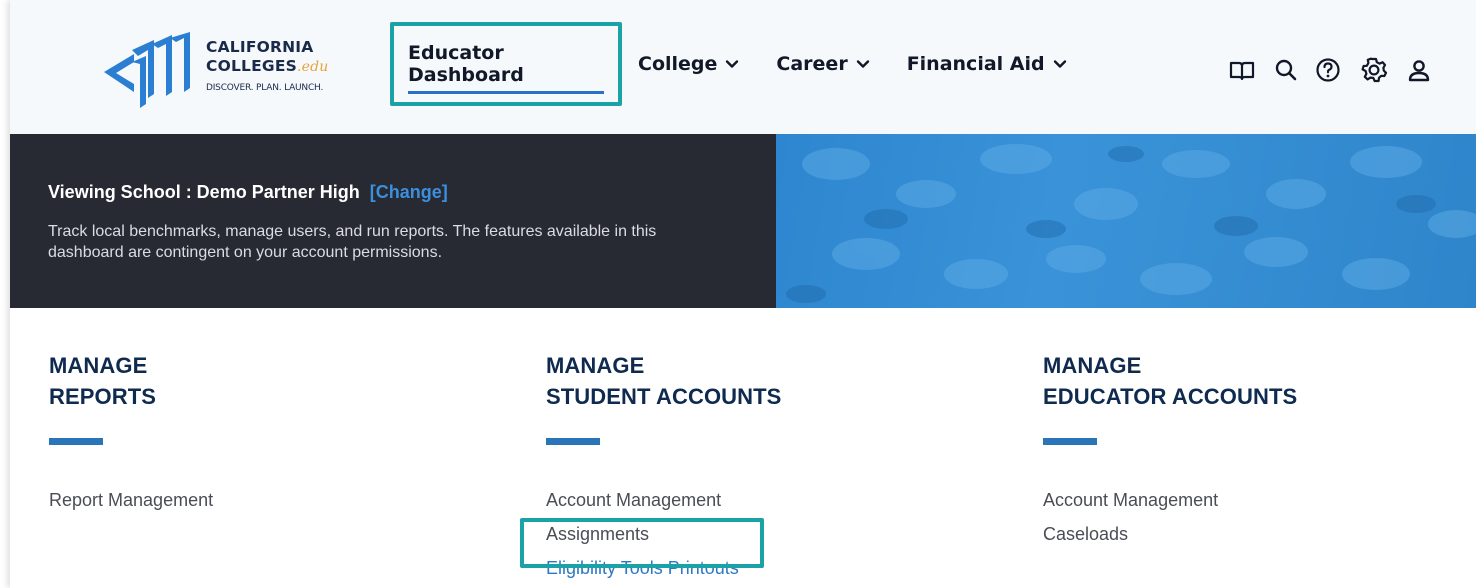 The width and height of the screenshot is (1476, 588). Describe the element at coordinates (265, 88) in the screenshot. I see `logo-tagline: DISCOVER. PLAN. LAUNCH.` at that location.